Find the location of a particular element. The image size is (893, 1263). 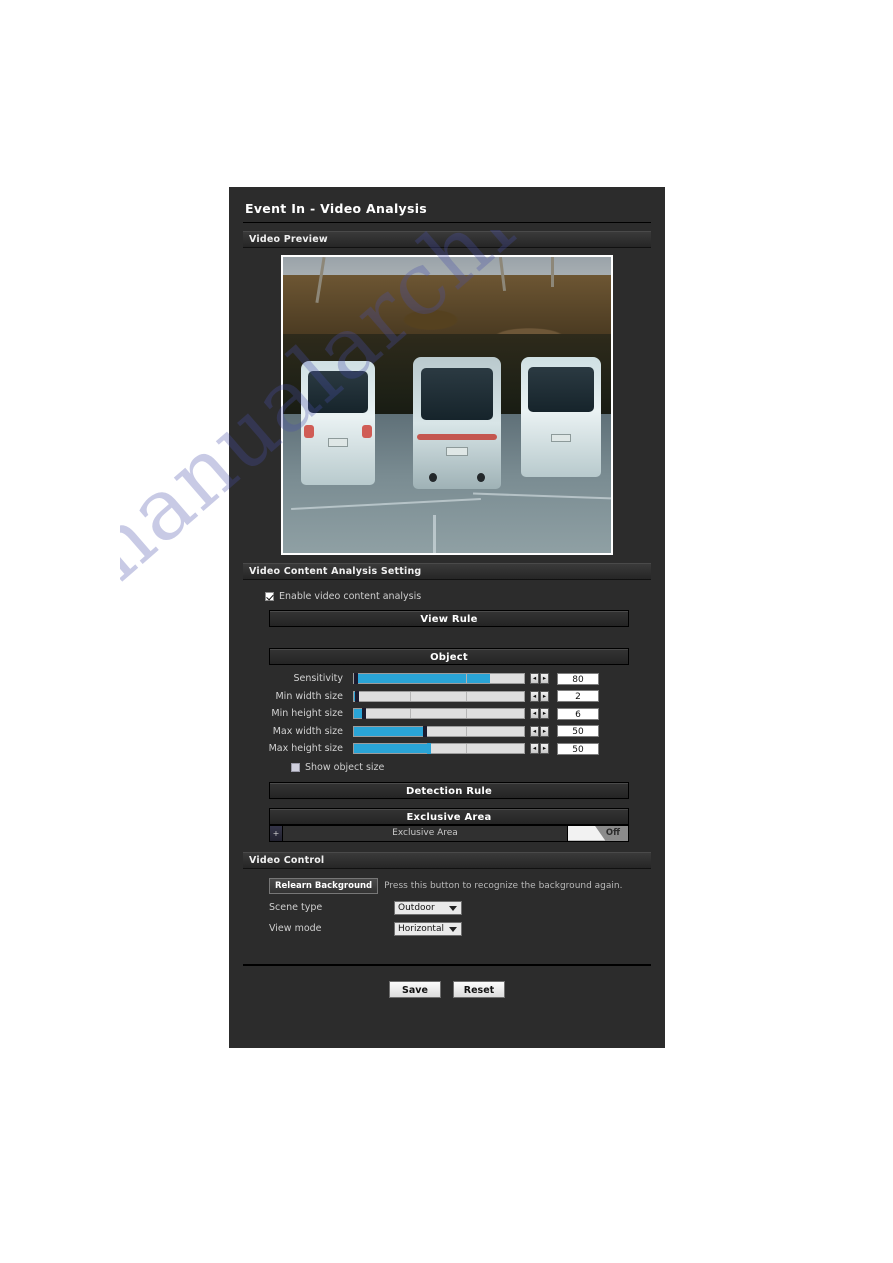

save-button: Save is located at coordinates (415, 989).